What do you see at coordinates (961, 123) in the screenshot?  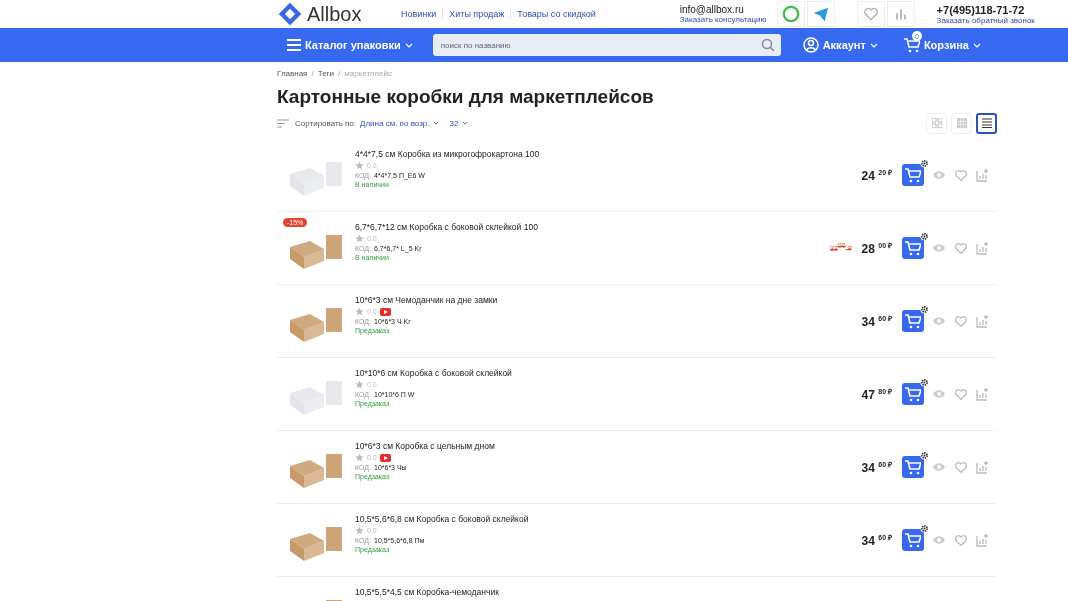 I see `grid-icon` at bounding box center [961, 123].